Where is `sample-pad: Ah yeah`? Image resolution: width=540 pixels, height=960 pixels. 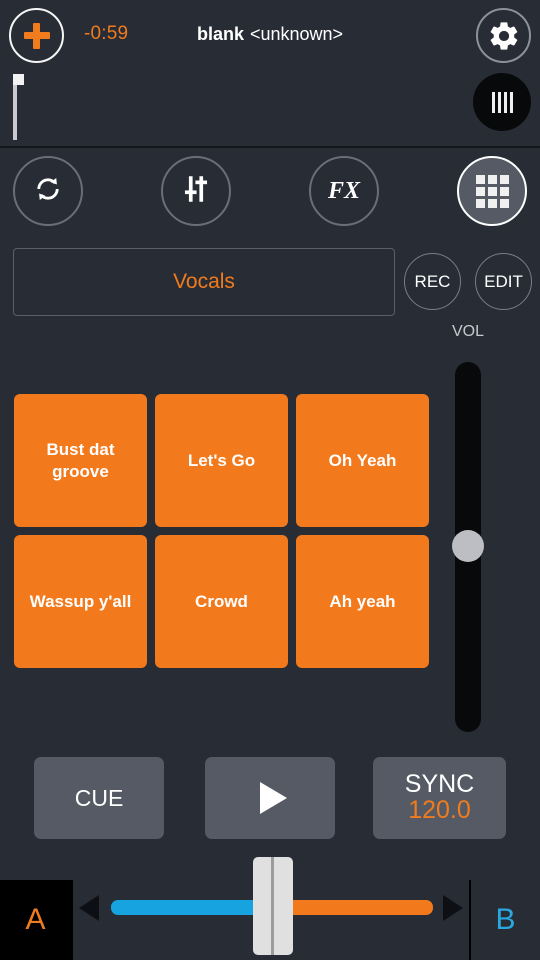
sample-pad: Ah yeah is located at coordinates (362, 601).